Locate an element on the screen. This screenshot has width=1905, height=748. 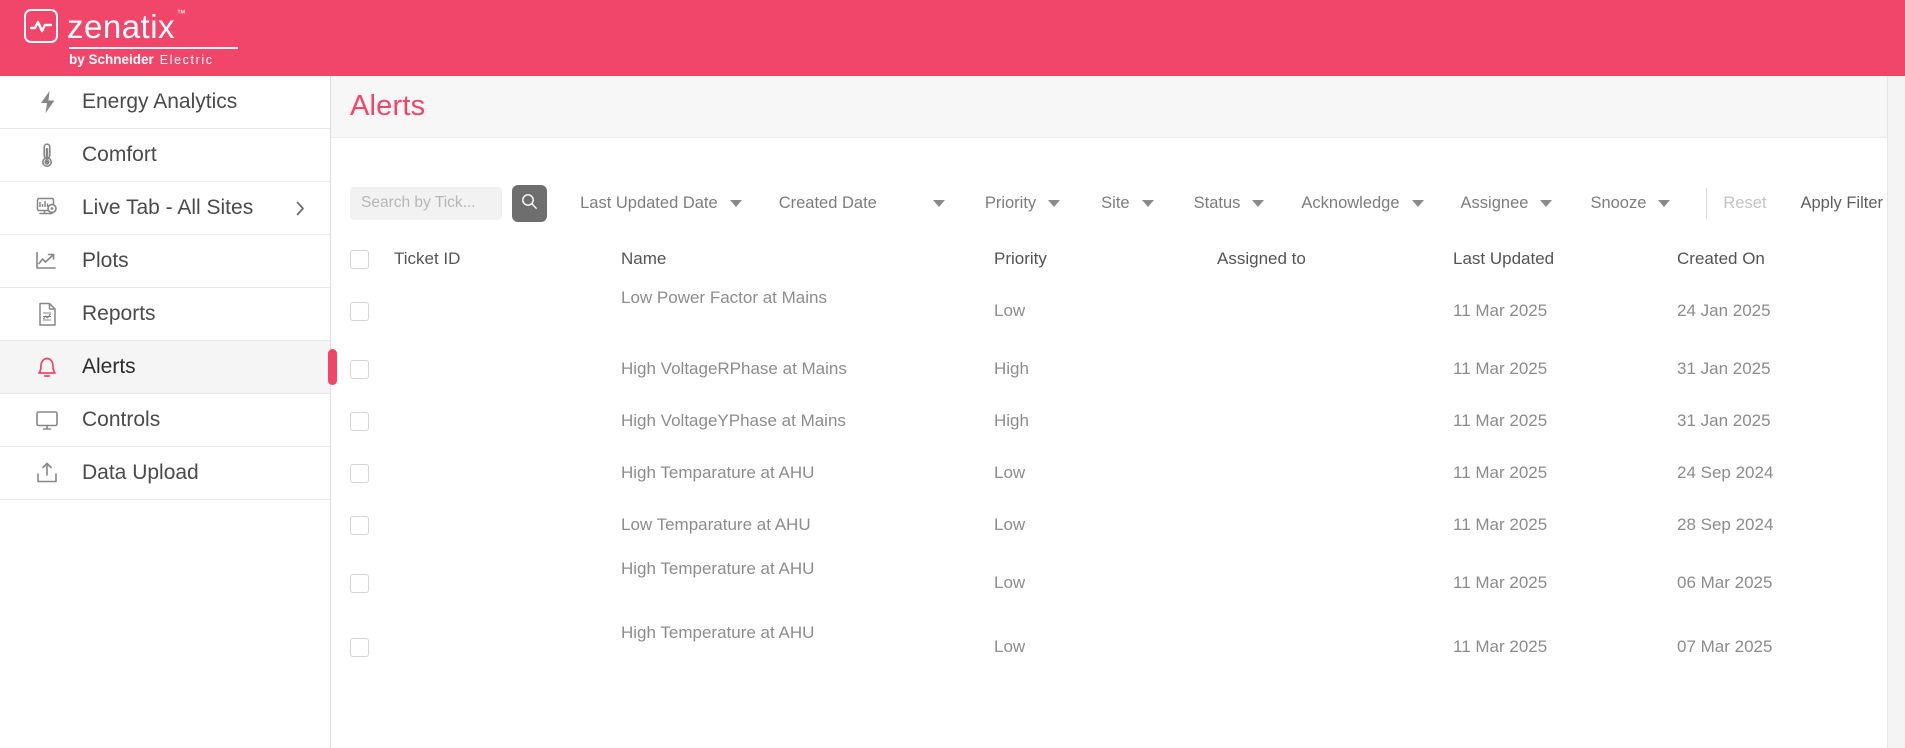
filter-acknowledge: Acknowledge is located at coordinates (1362, 203).